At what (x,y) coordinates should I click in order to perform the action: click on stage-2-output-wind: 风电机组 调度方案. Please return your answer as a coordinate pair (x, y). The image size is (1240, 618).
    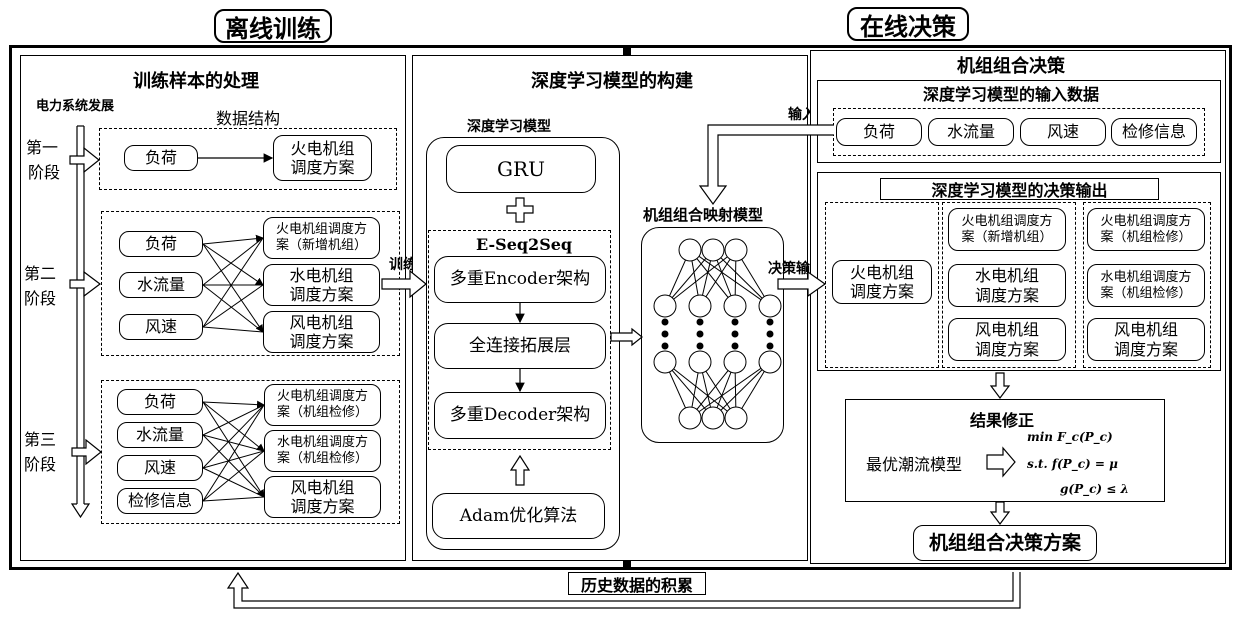
    Looking at the image, I should click on (321, 332).